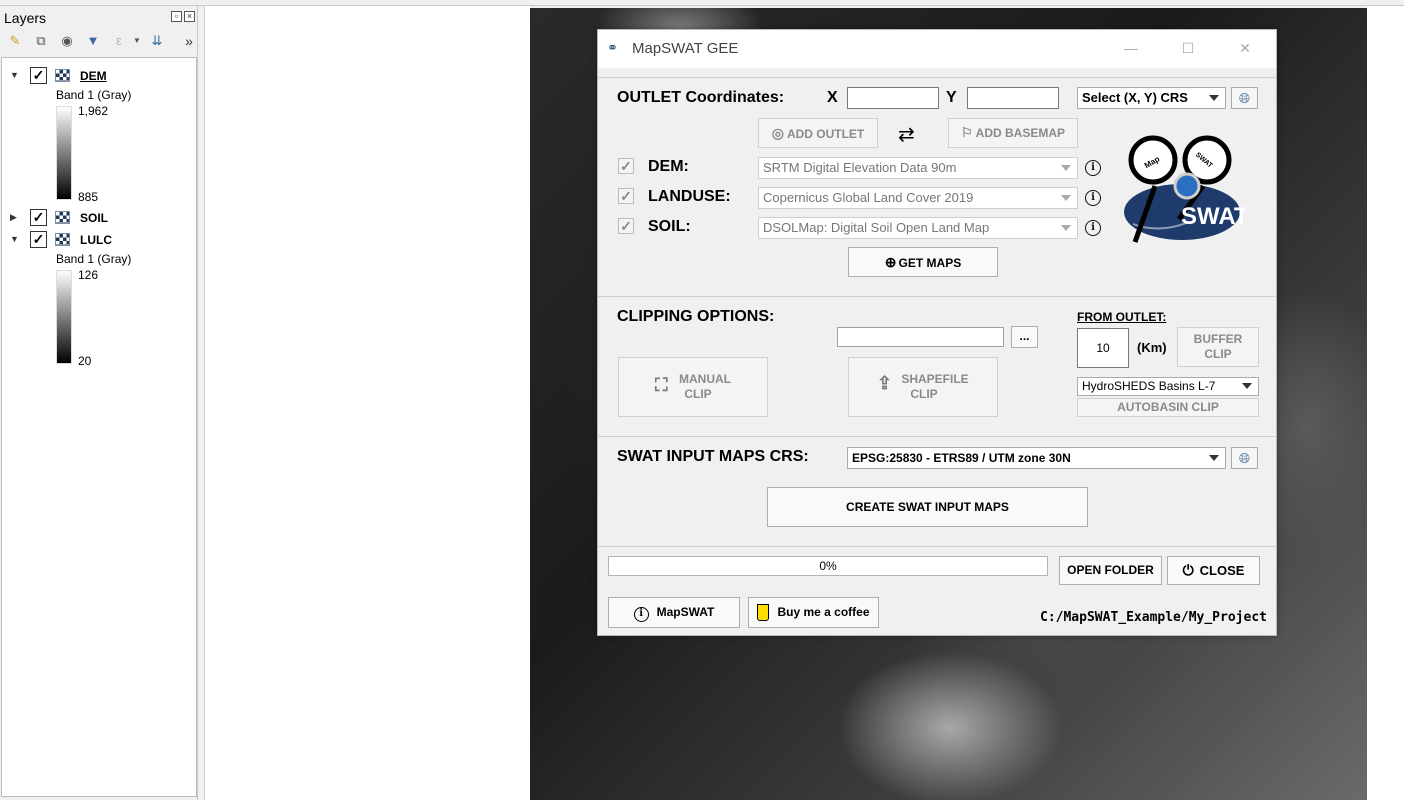 The image size is (1404, 800). Describe the element at coordinates (1168, 407) in the screenshot. I see `autobasin-clip-button: AUTOBASIN CLIP` at that location.